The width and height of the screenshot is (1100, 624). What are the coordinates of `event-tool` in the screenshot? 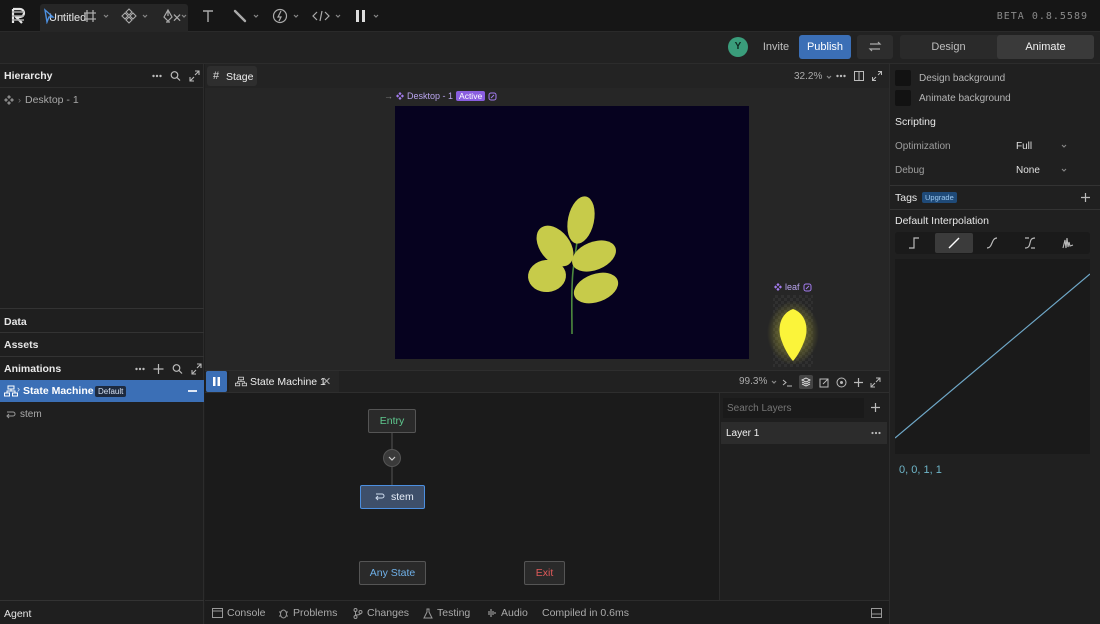 It's located at (286, 16).